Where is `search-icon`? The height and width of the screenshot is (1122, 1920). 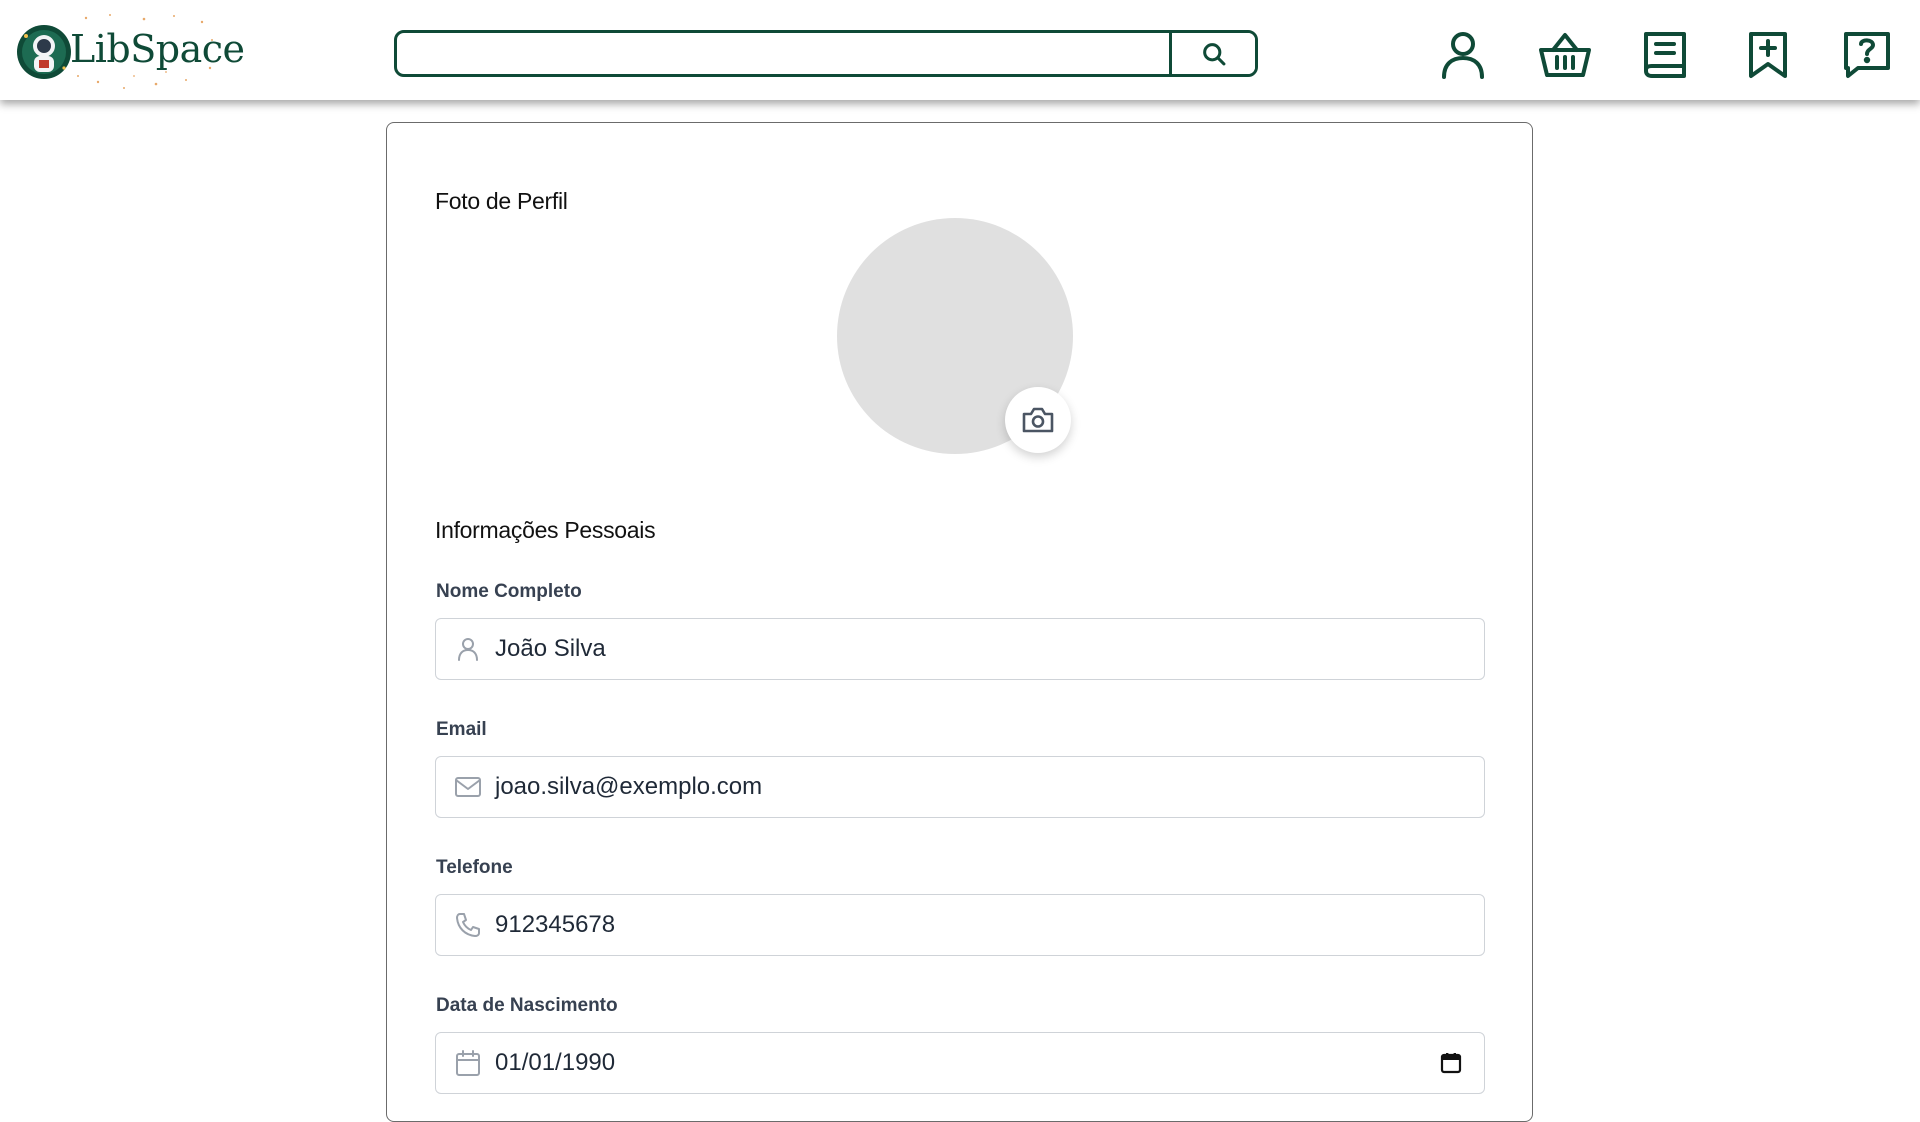 search-icon is located at coordinates (1213, 53).